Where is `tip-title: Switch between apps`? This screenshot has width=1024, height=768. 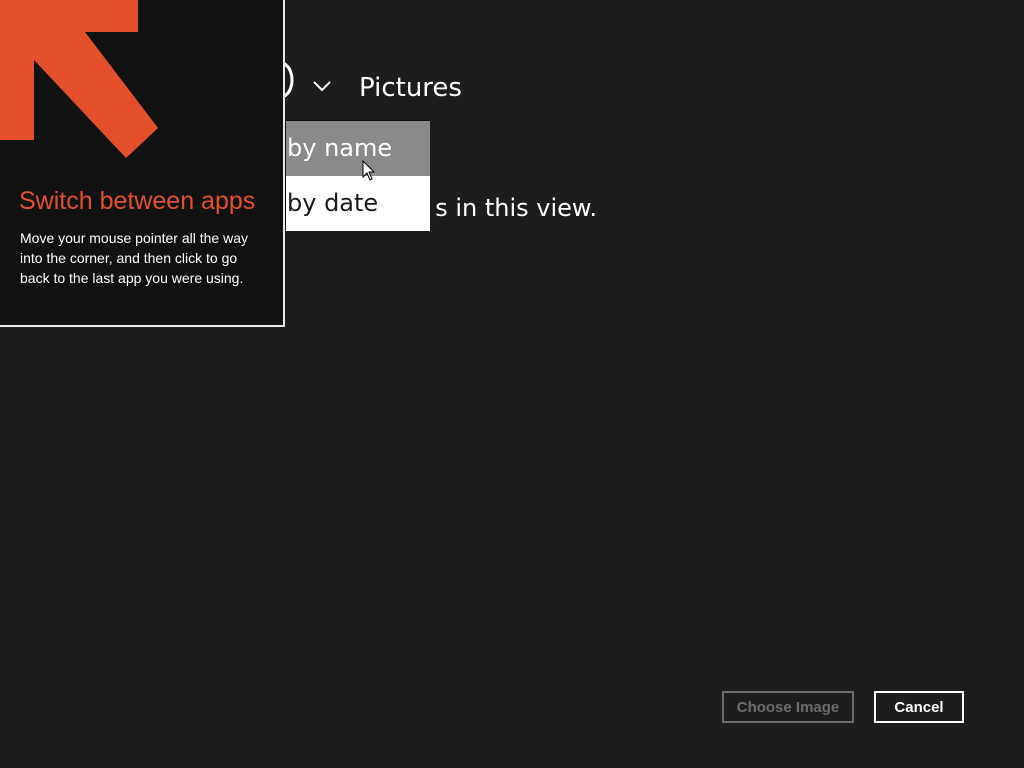 tip-title: Switch between apps is located at coordinates (137, 201).